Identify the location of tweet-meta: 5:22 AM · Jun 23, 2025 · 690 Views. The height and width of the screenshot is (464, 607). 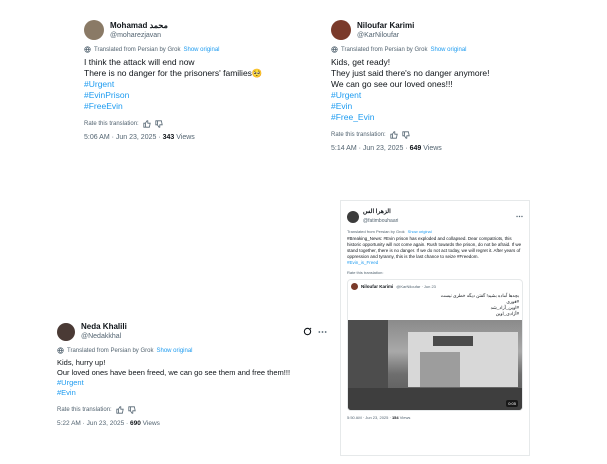
(192, 423).